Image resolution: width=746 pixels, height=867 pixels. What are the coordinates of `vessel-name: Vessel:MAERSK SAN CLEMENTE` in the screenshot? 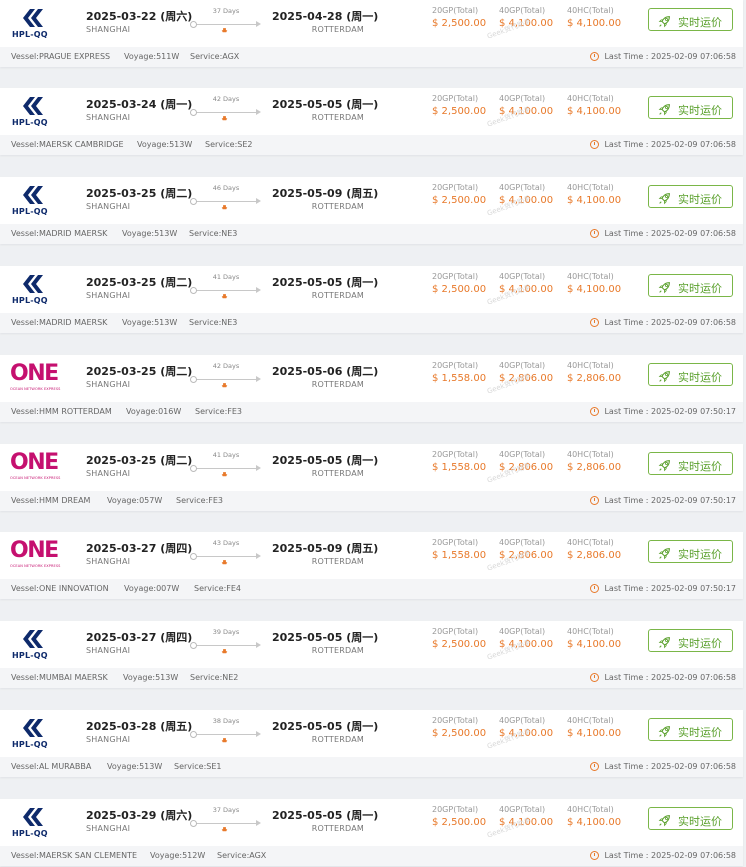 It's located at (74, 855).